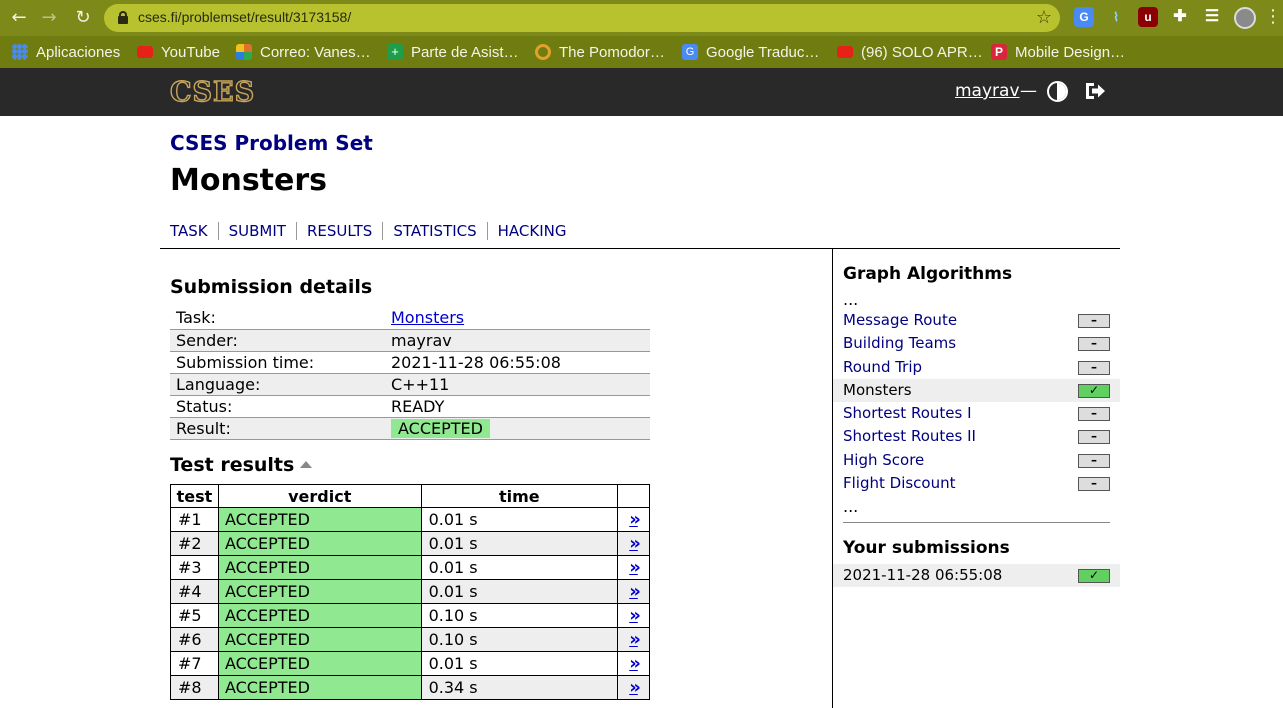  I want to click on table-row: #3 ACCEPTED 0.01 s », so click(410, 567).